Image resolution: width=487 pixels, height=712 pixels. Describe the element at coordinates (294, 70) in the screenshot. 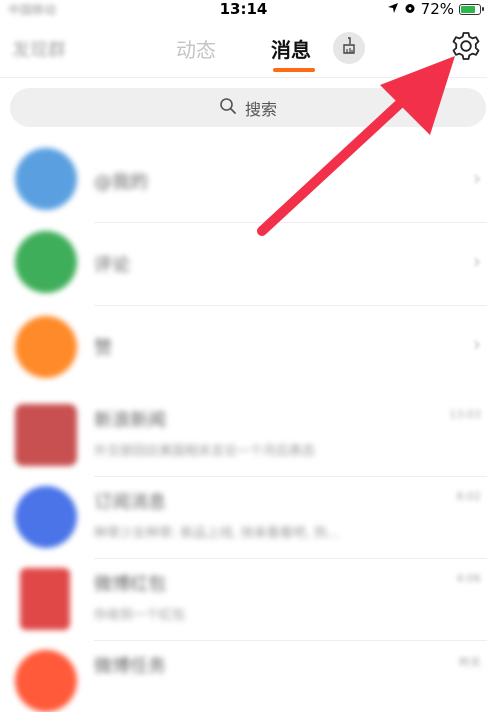

I see `active-tab-indicator` at that location.